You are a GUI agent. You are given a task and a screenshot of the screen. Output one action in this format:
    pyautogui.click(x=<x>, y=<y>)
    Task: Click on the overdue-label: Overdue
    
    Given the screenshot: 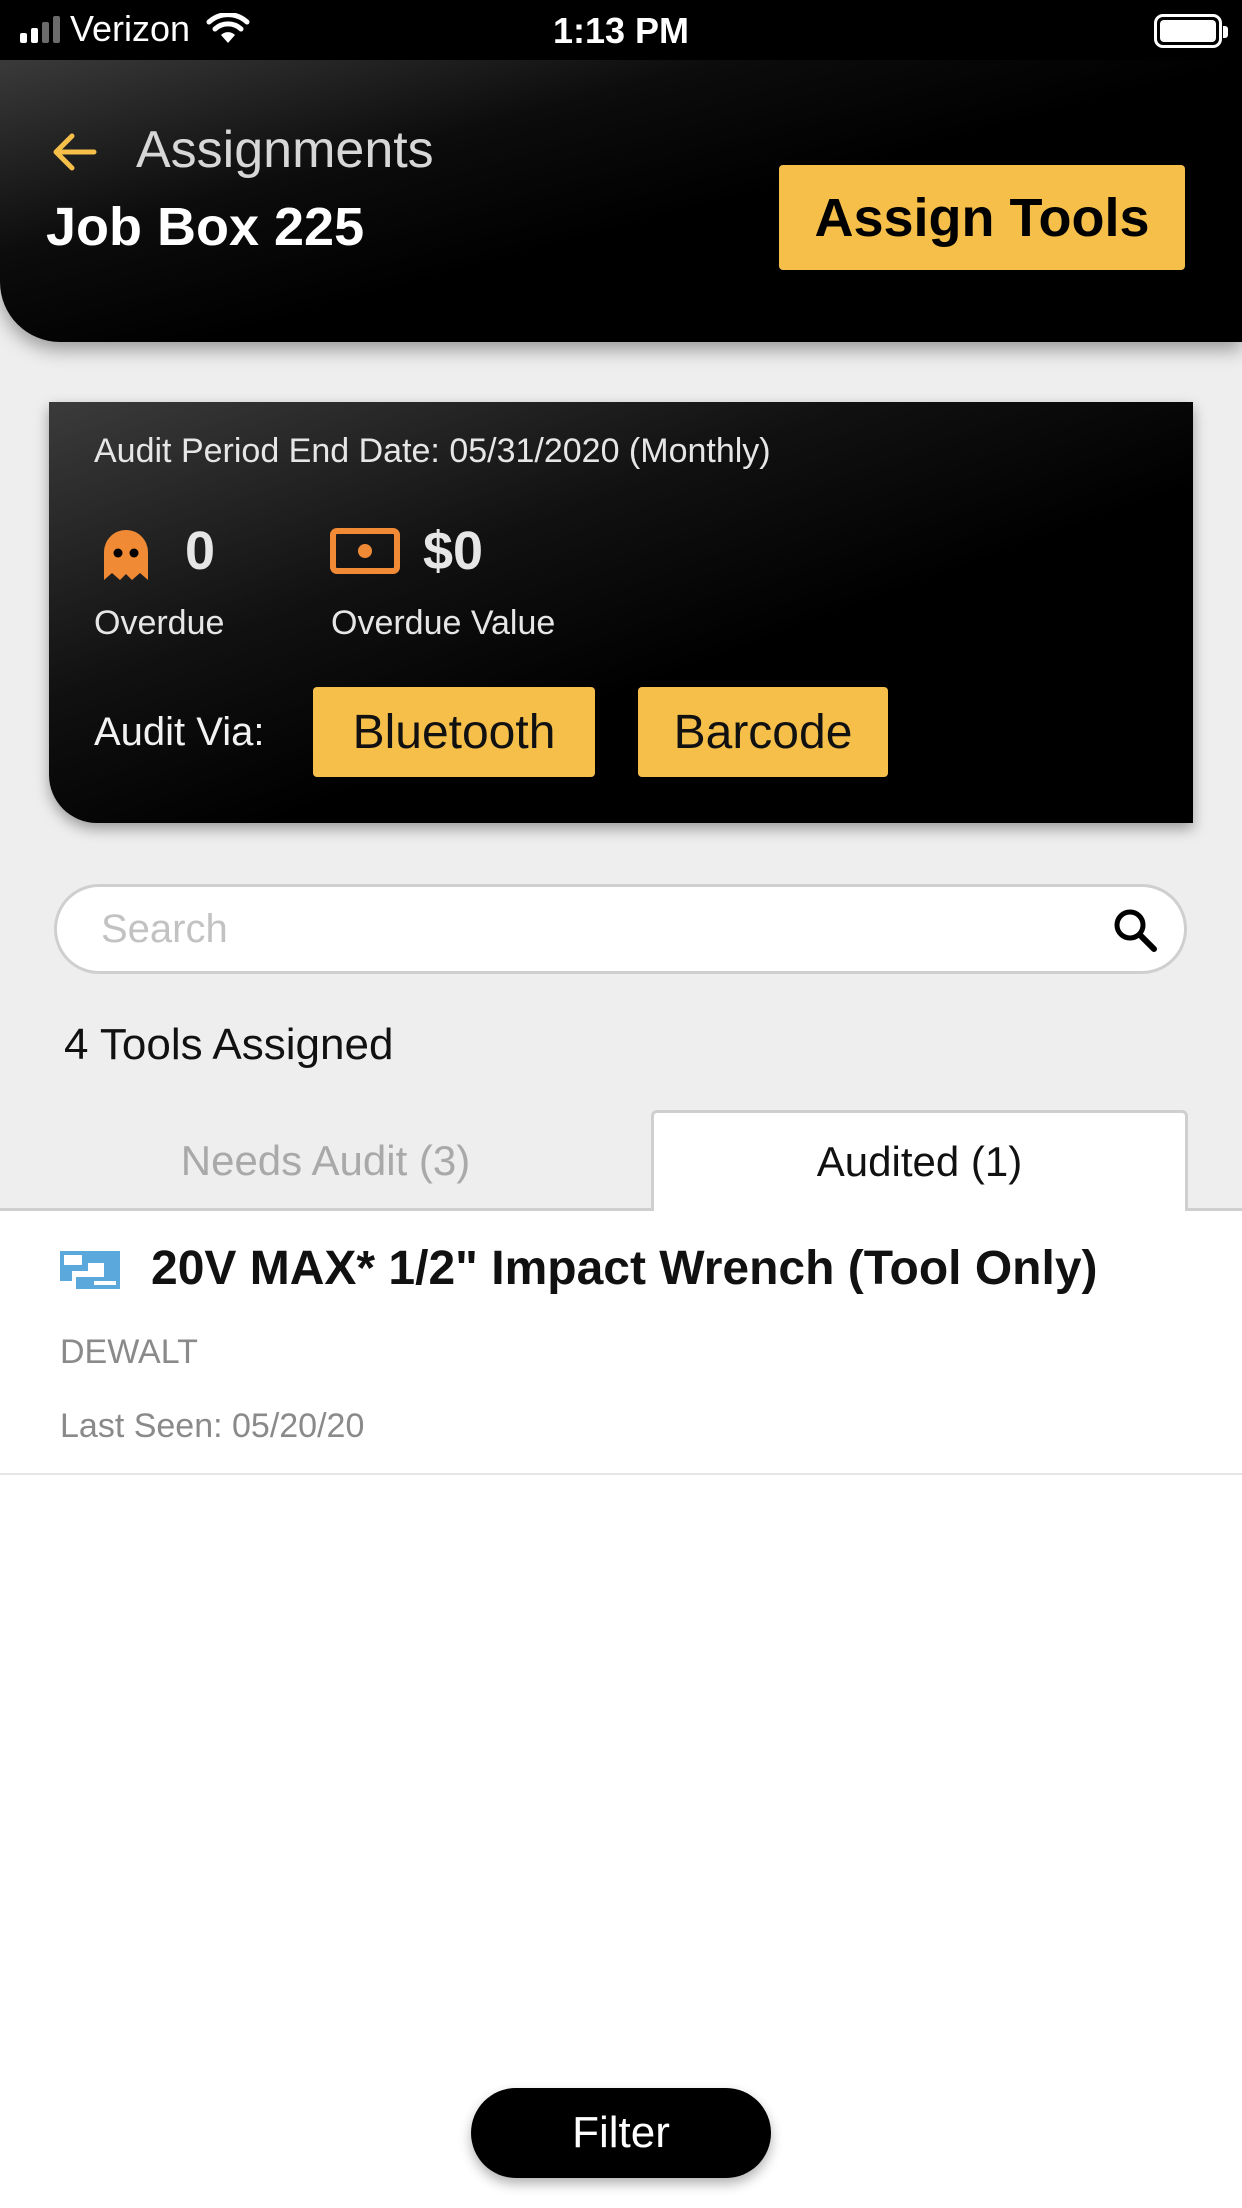 What is the action you would take?
    pyautogui.click(x=159, y=623)
    